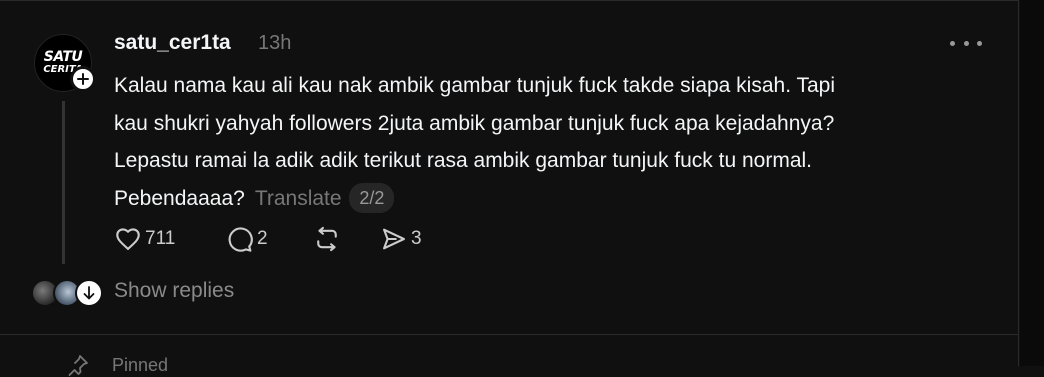 The height and width of the screenshot is (377, 1044). What do you see at coordinates (372, 197) in the screenshot?
I see `page-indicator: 2/2` at bounding box center [372, 197].